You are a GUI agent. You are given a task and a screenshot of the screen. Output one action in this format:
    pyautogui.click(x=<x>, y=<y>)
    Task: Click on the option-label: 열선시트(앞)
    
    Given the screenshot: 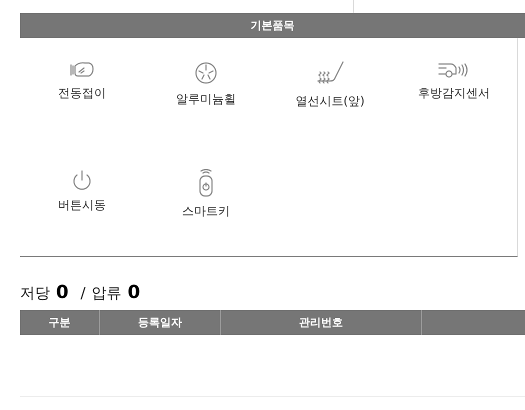 What is the action you would take?
    pyautogui.click(x=330, y=101)
    